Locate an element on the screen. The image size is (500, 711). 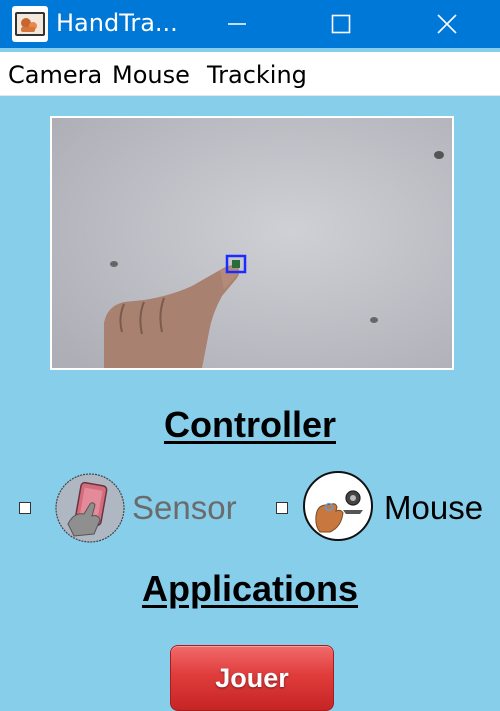
play-button-label: Jouer is located at coordinates (252, 677).